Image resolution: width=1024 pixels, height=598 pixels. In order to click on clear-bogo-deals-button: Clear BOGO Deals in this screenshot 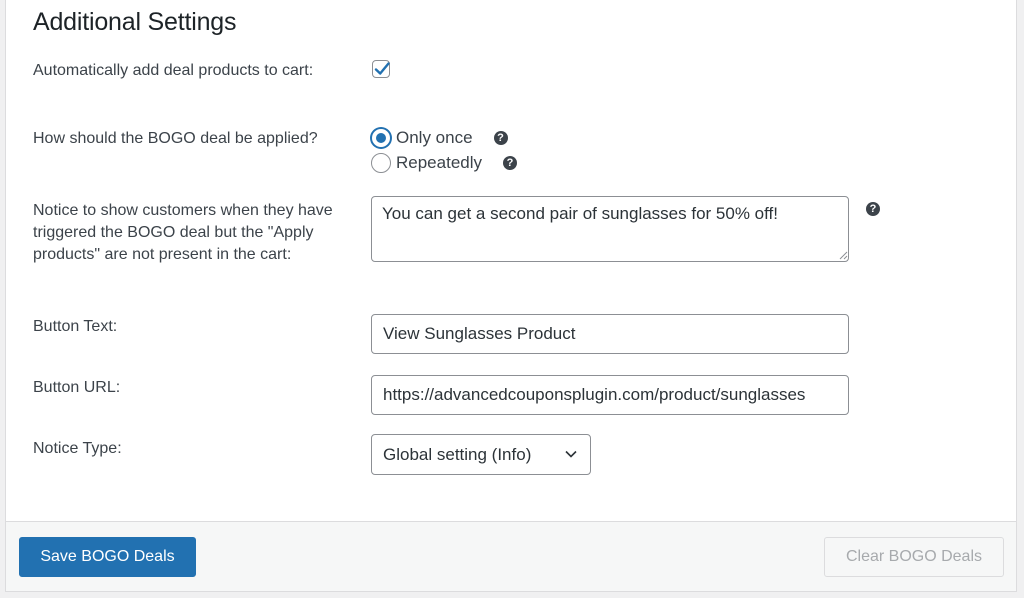, I will do `click(914, 557)`.